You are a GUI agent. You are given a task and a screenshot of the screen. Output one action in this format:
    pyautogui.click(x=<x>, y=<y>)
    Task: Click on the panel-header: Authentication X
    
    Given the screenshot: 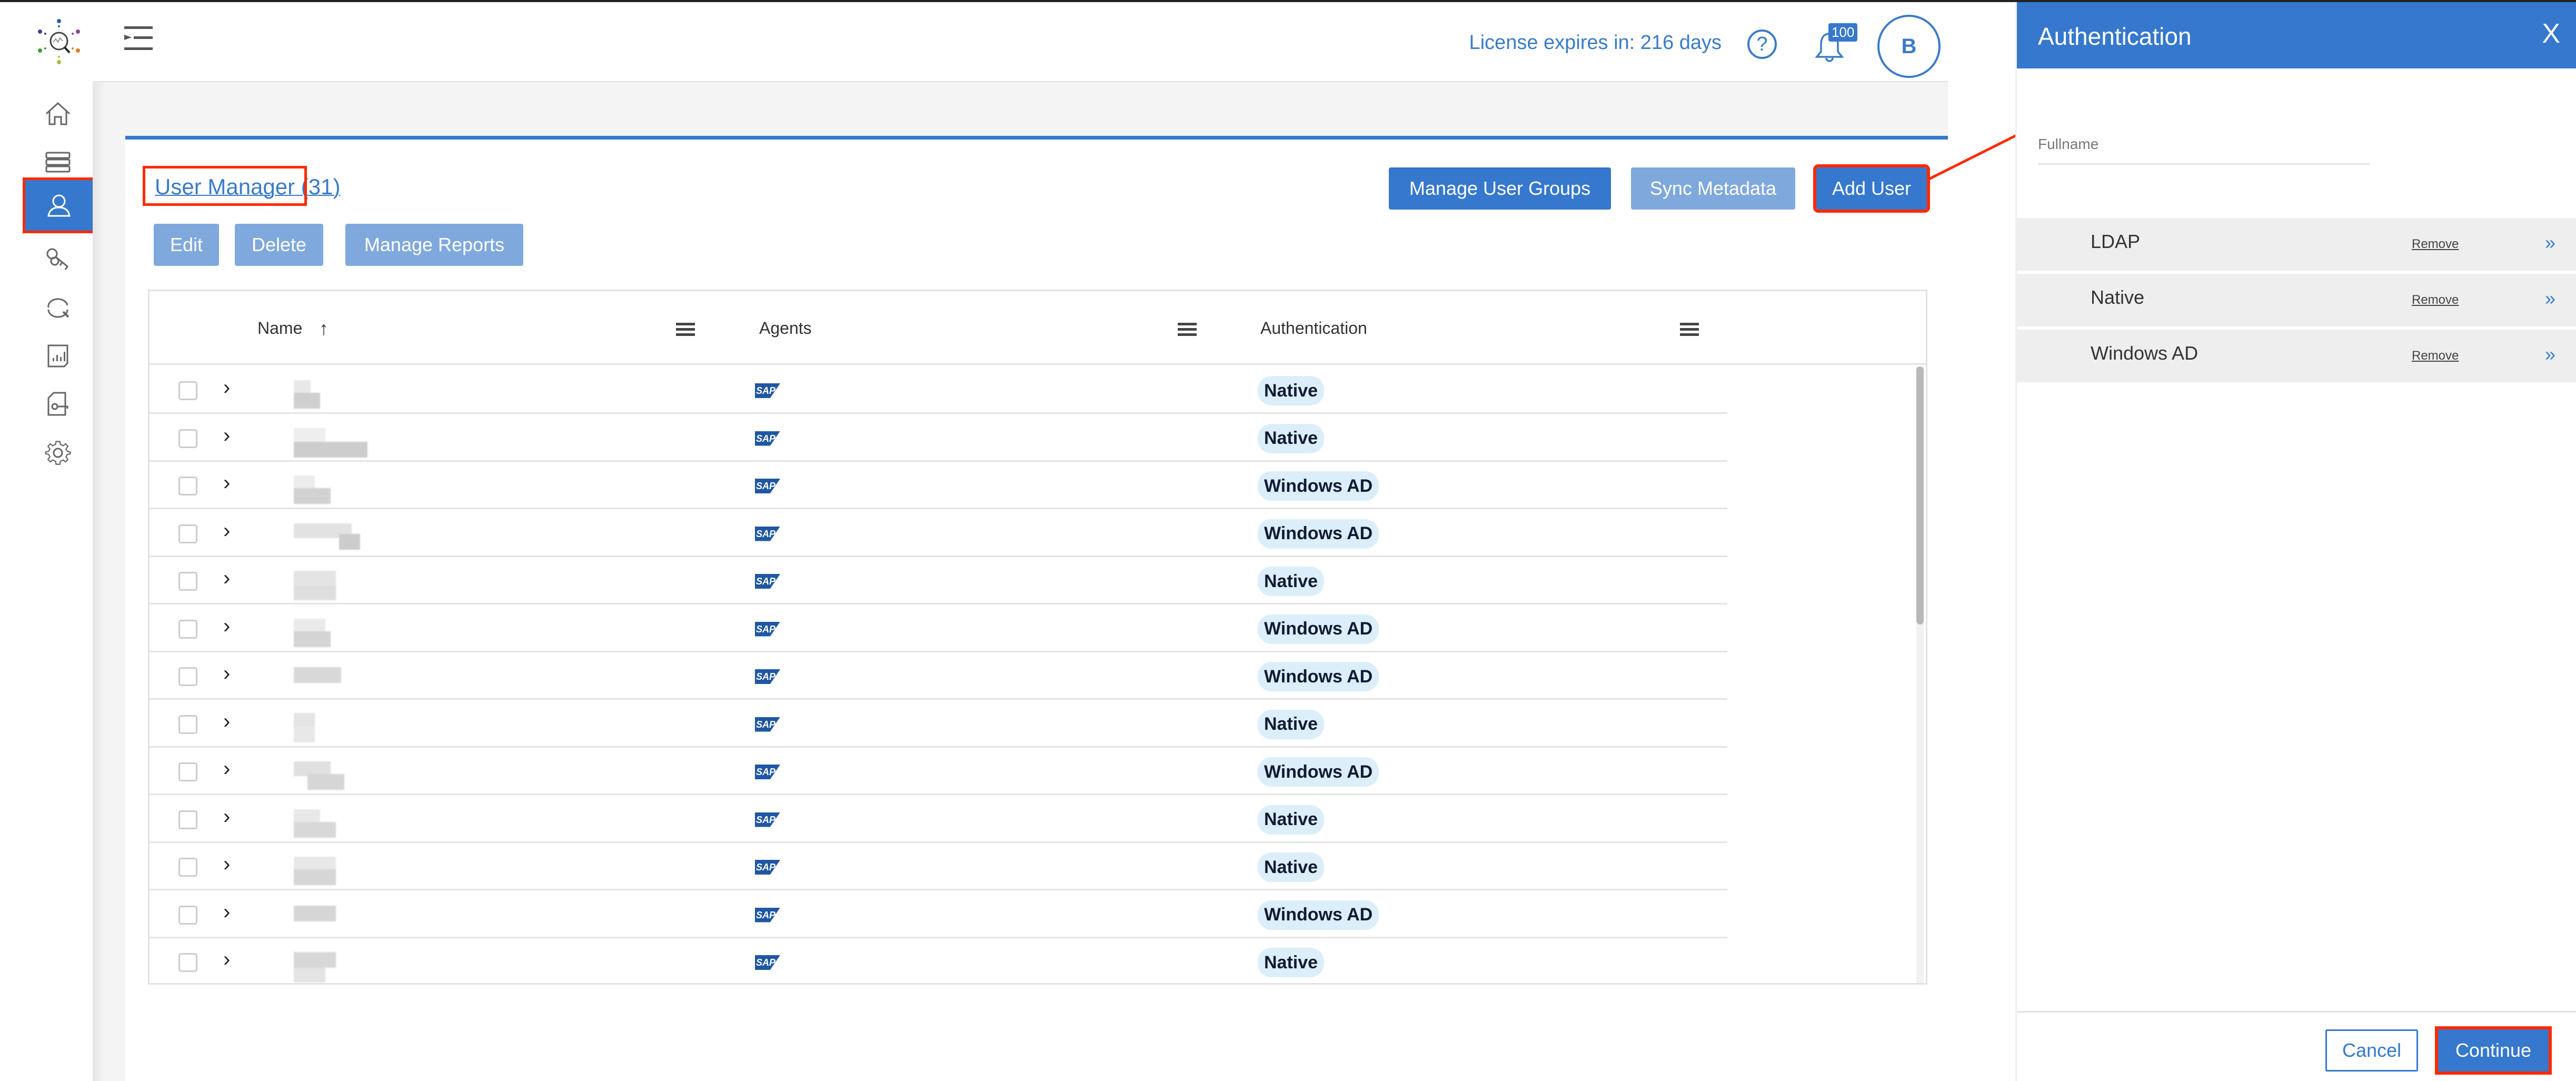 What is the action you would take?
    pyautogui.click(x=2296, y=35)
    